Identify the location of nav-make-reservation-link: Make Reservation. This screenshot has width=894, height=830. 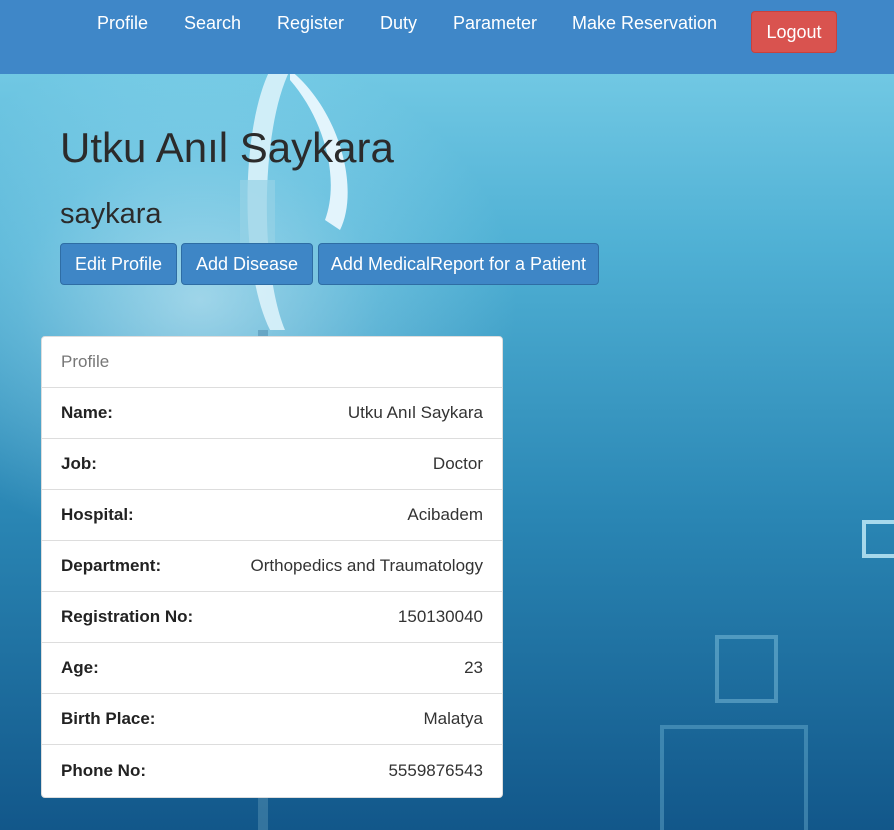
(644, 23).